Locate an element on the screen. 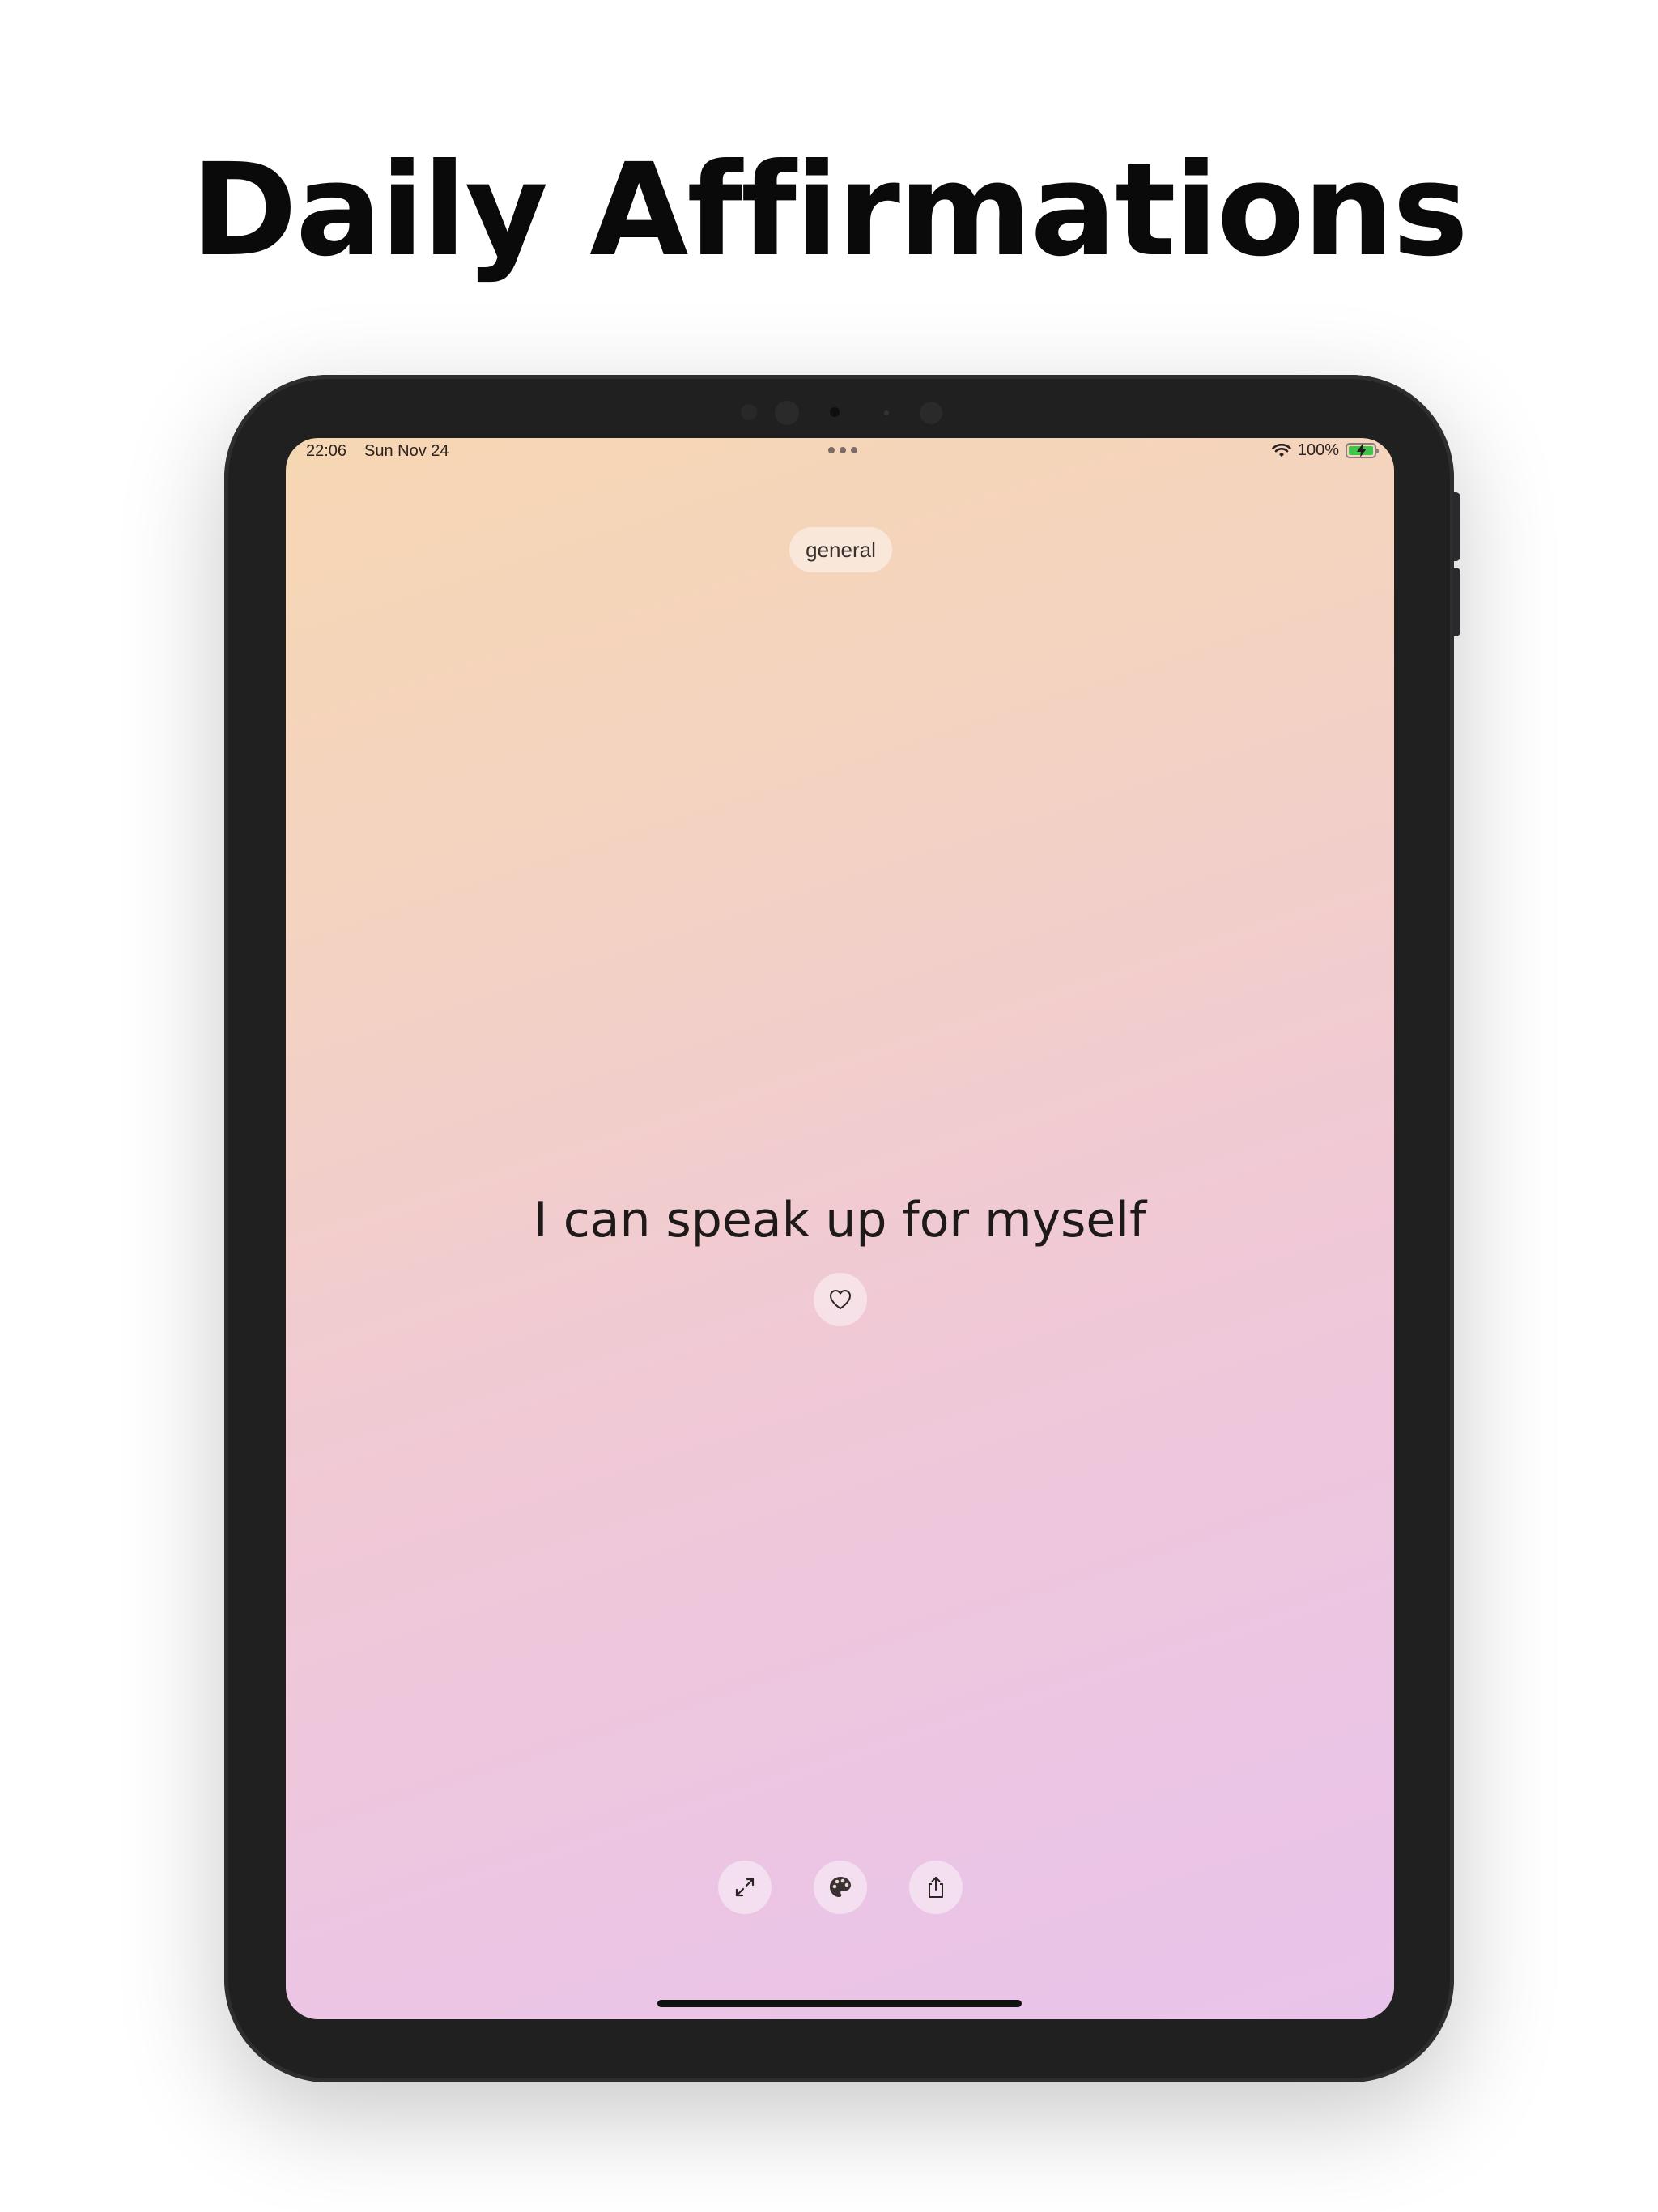  volume-down-button is located at coordinates (1456, 602).